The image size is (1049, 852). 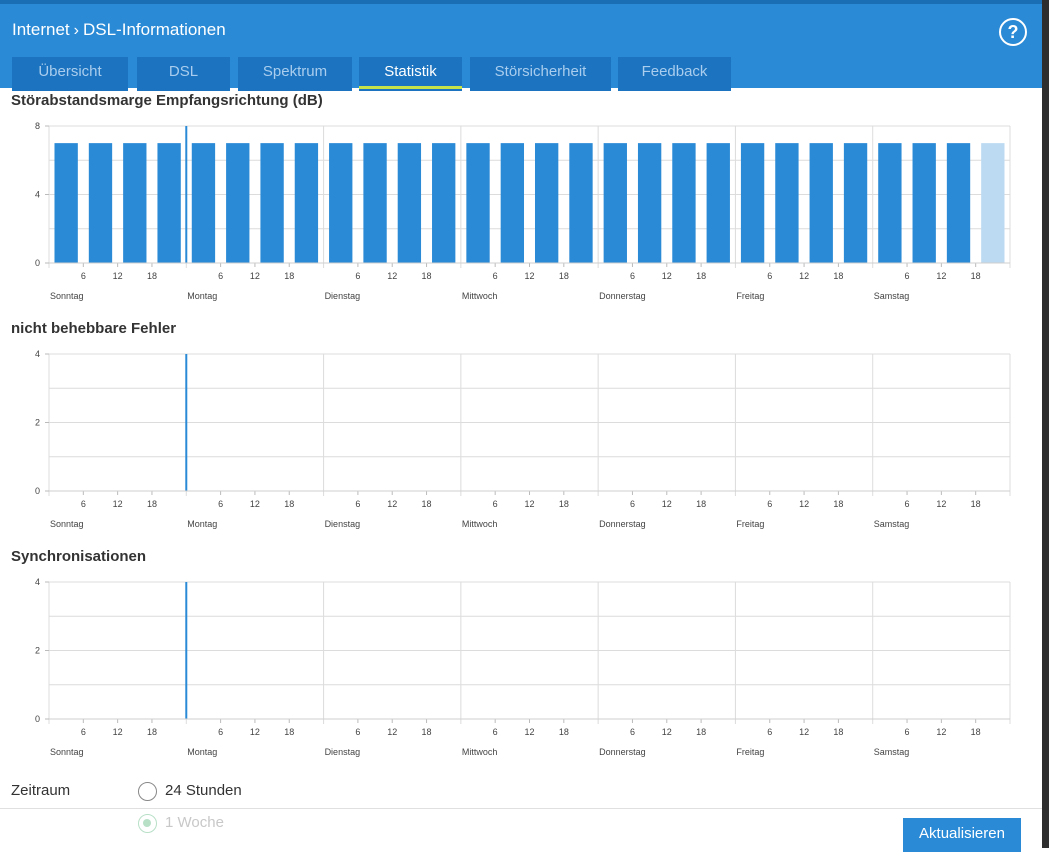 What do you see at coordinates (540, 74) in the screenshot?
I see `tab-stoersicherheit: Störsicherheit` at bounding box center [540, 74].